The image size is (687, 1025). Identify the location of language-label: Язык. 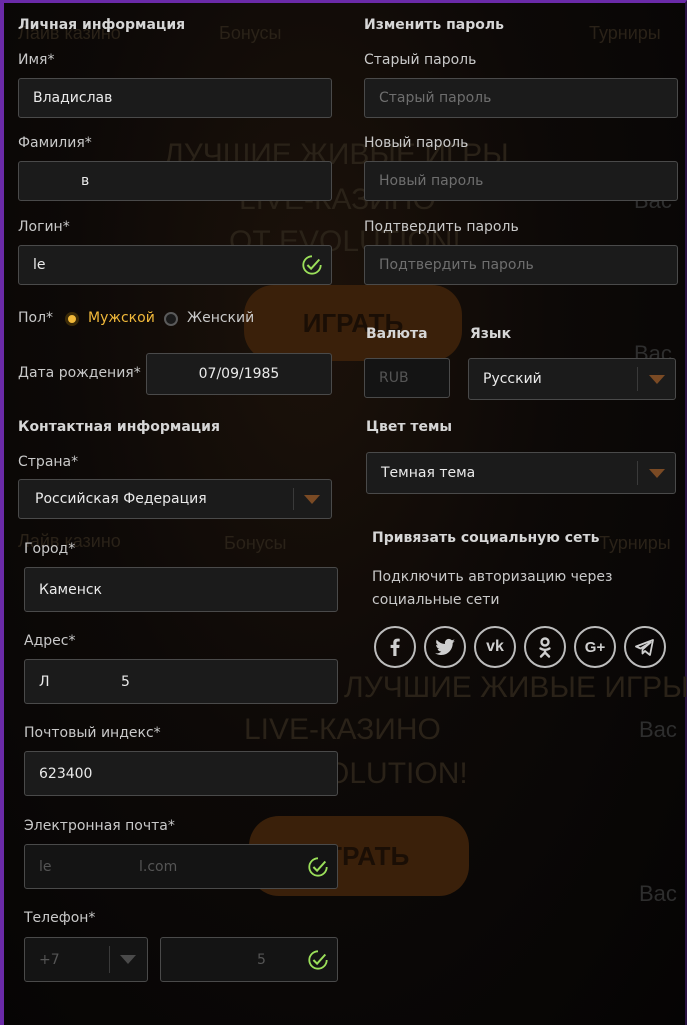
(491, 334).